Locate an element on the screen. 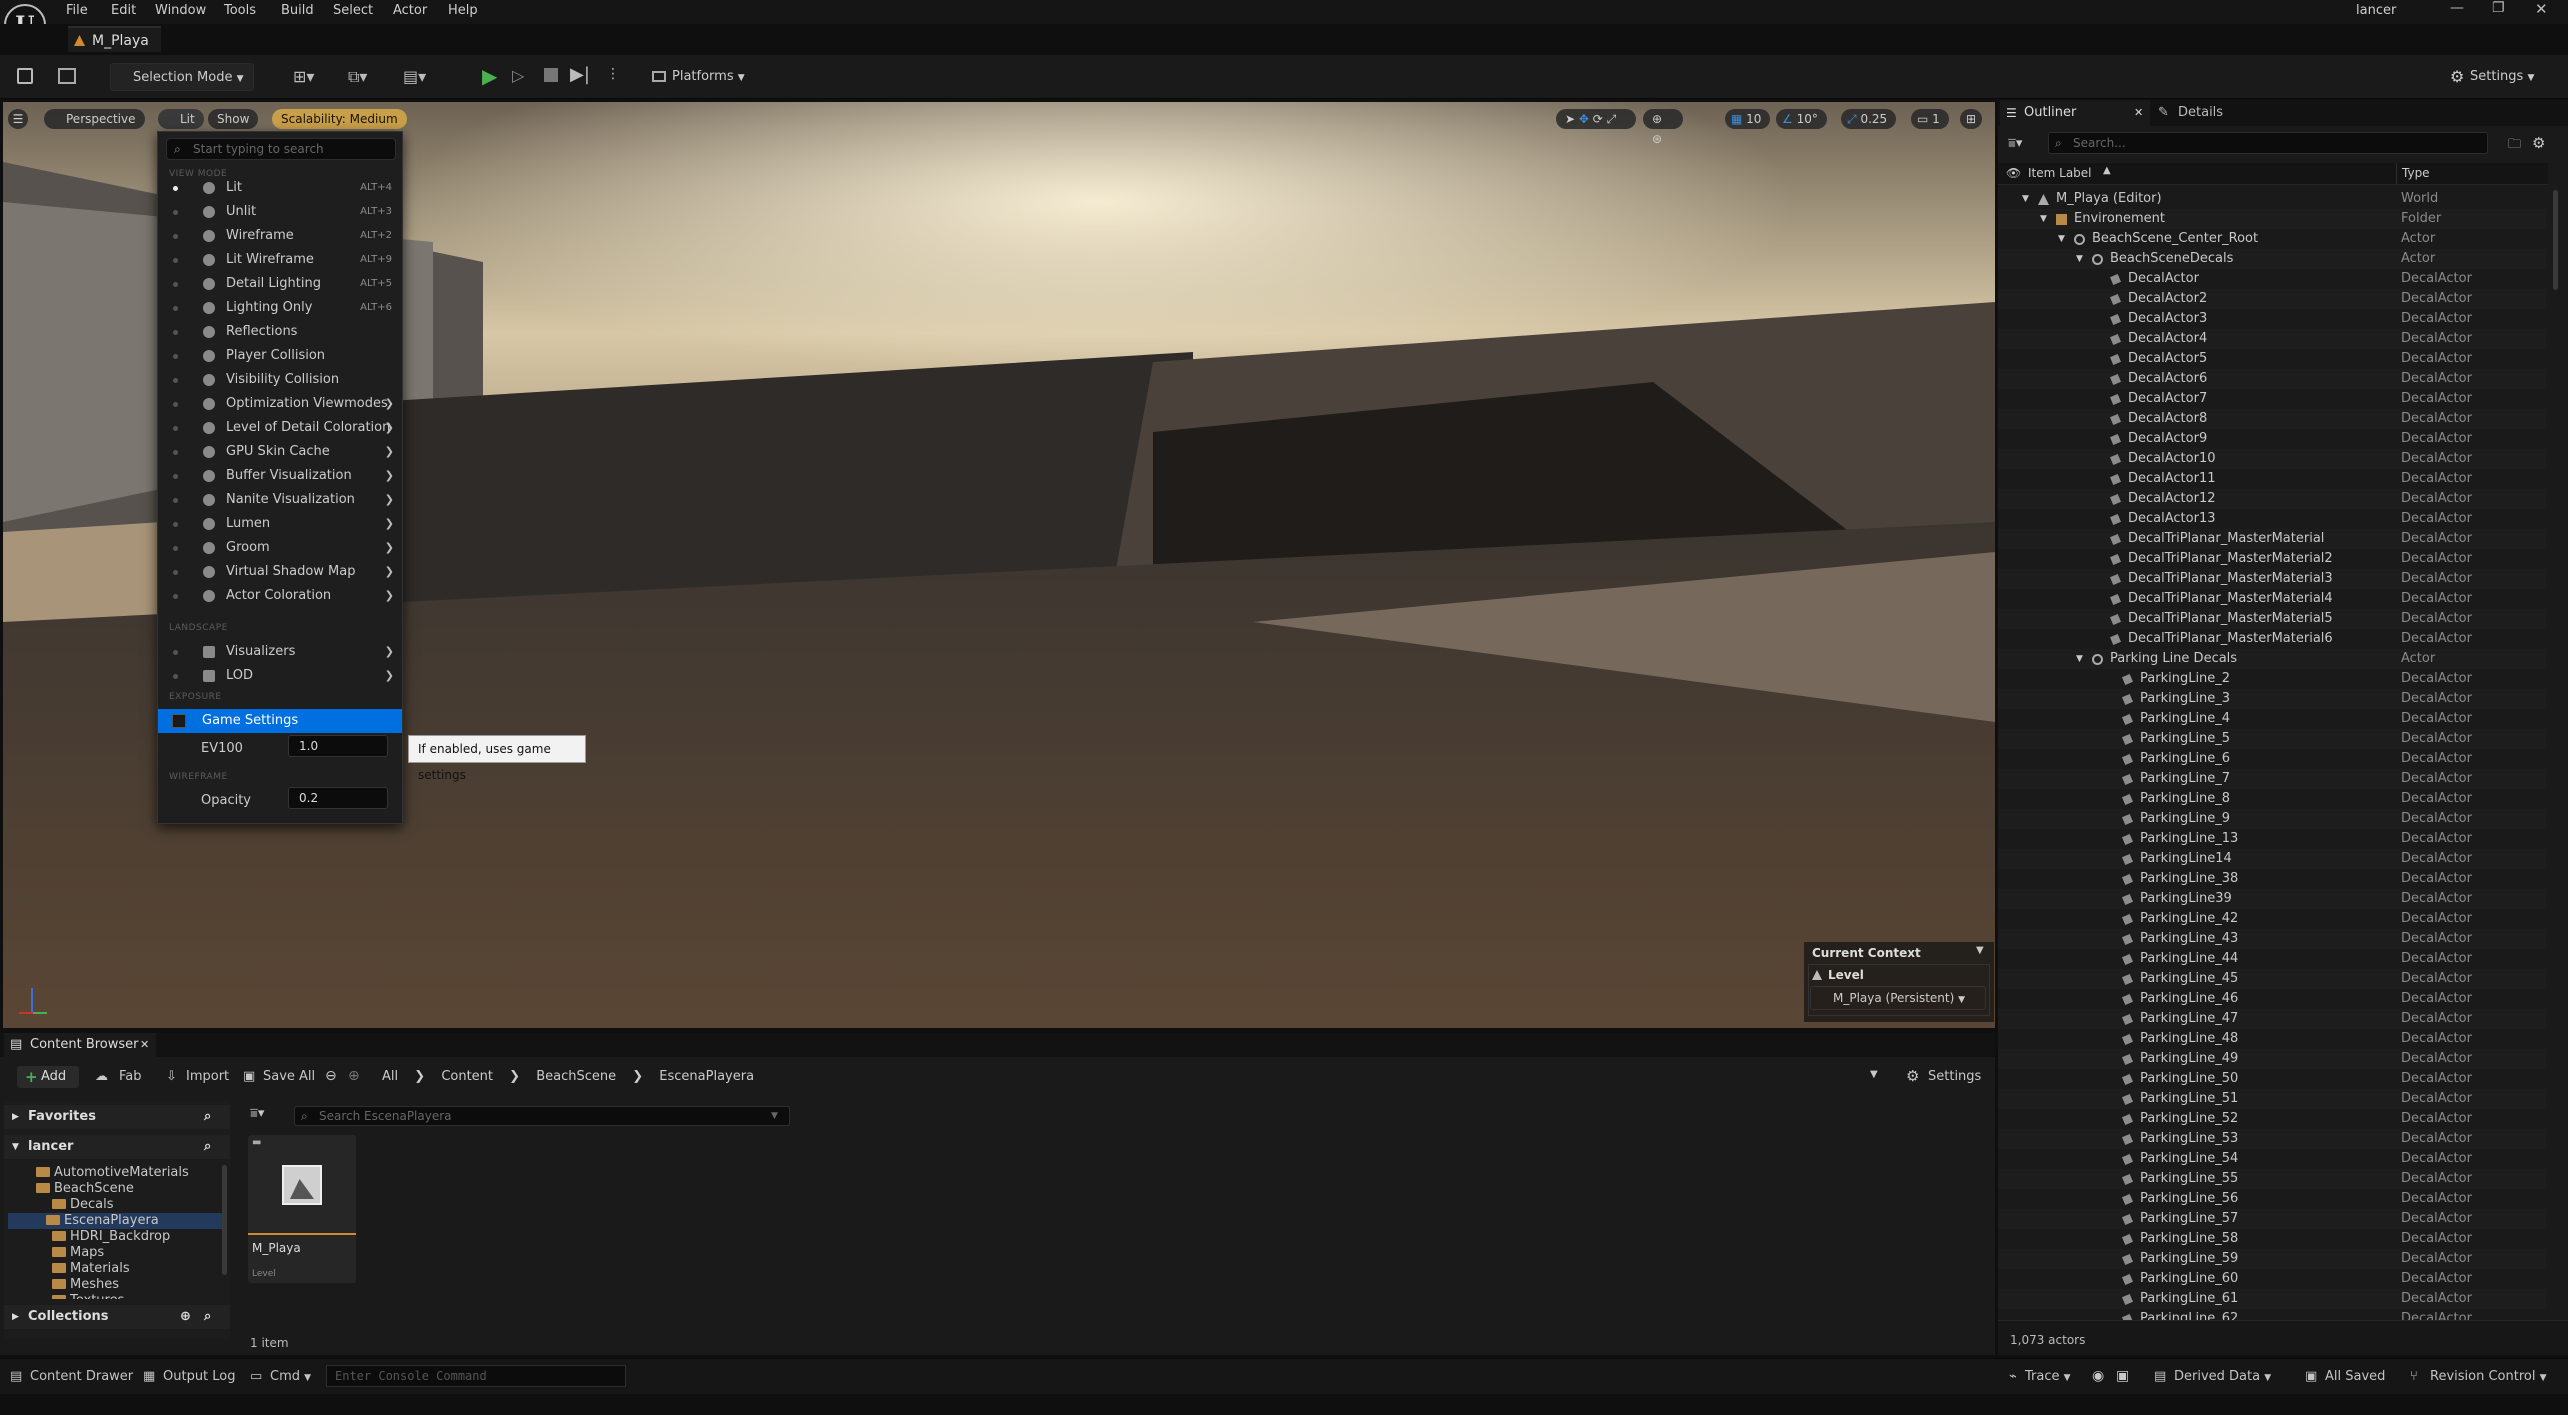 The width and height of the screenshot is (2568, 1415). outliner-row: ParkingLine_51 DecalActor is located at coordinates (2272, 1099).